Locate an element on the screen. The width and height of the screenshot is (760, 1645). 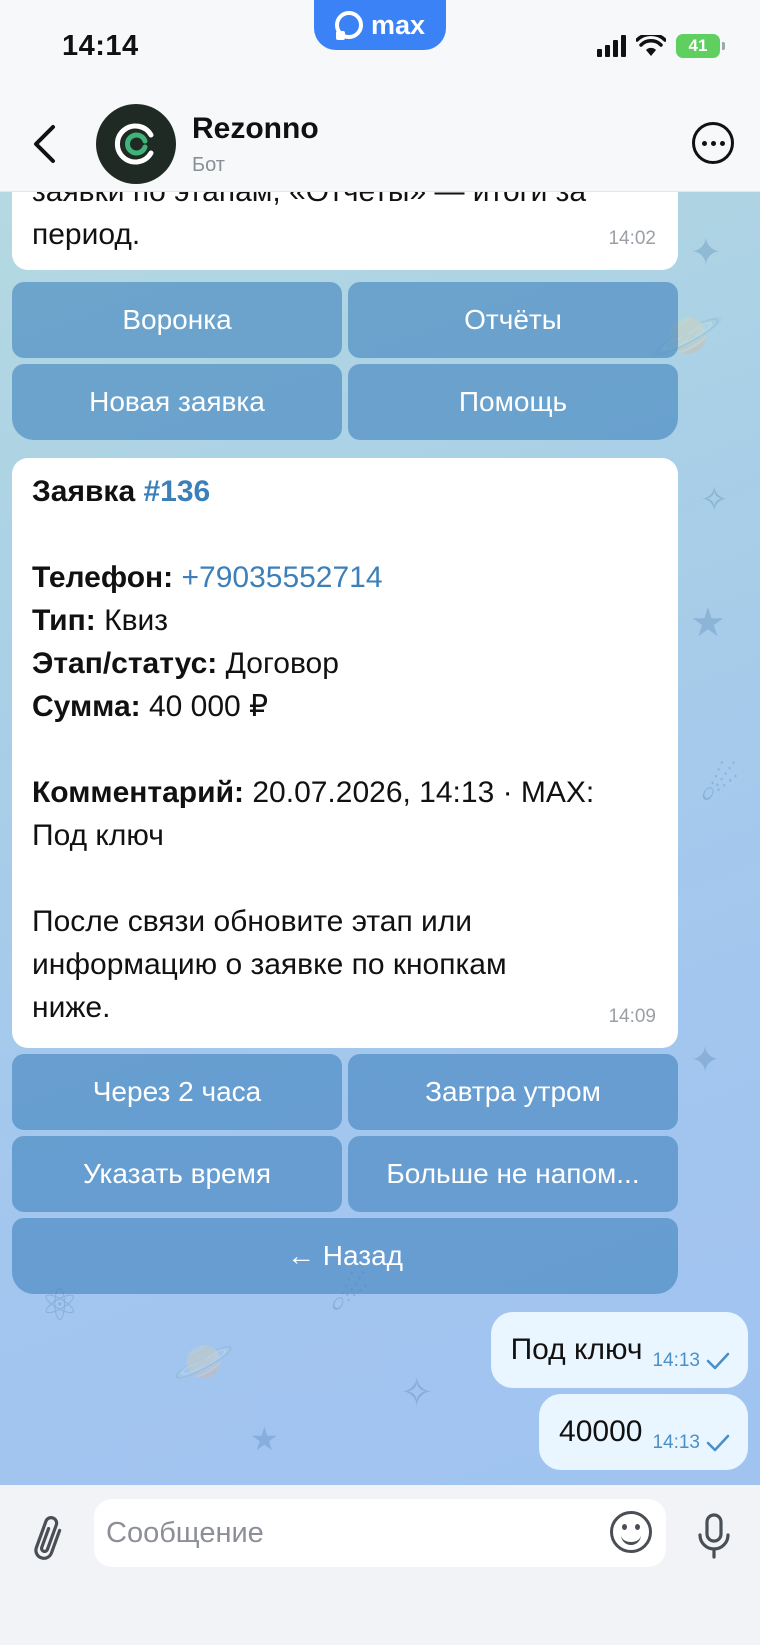
signal-icon is located at coordinates (611, 46).